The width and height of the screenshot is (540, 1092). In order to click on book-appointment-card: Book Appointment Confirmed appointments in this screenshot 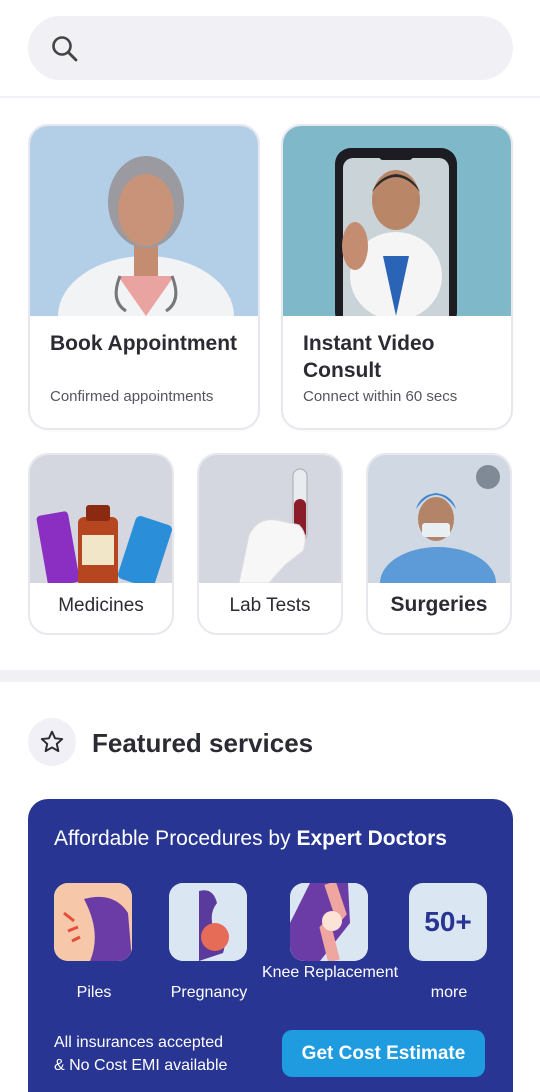, I will do `click(144, 277)`.